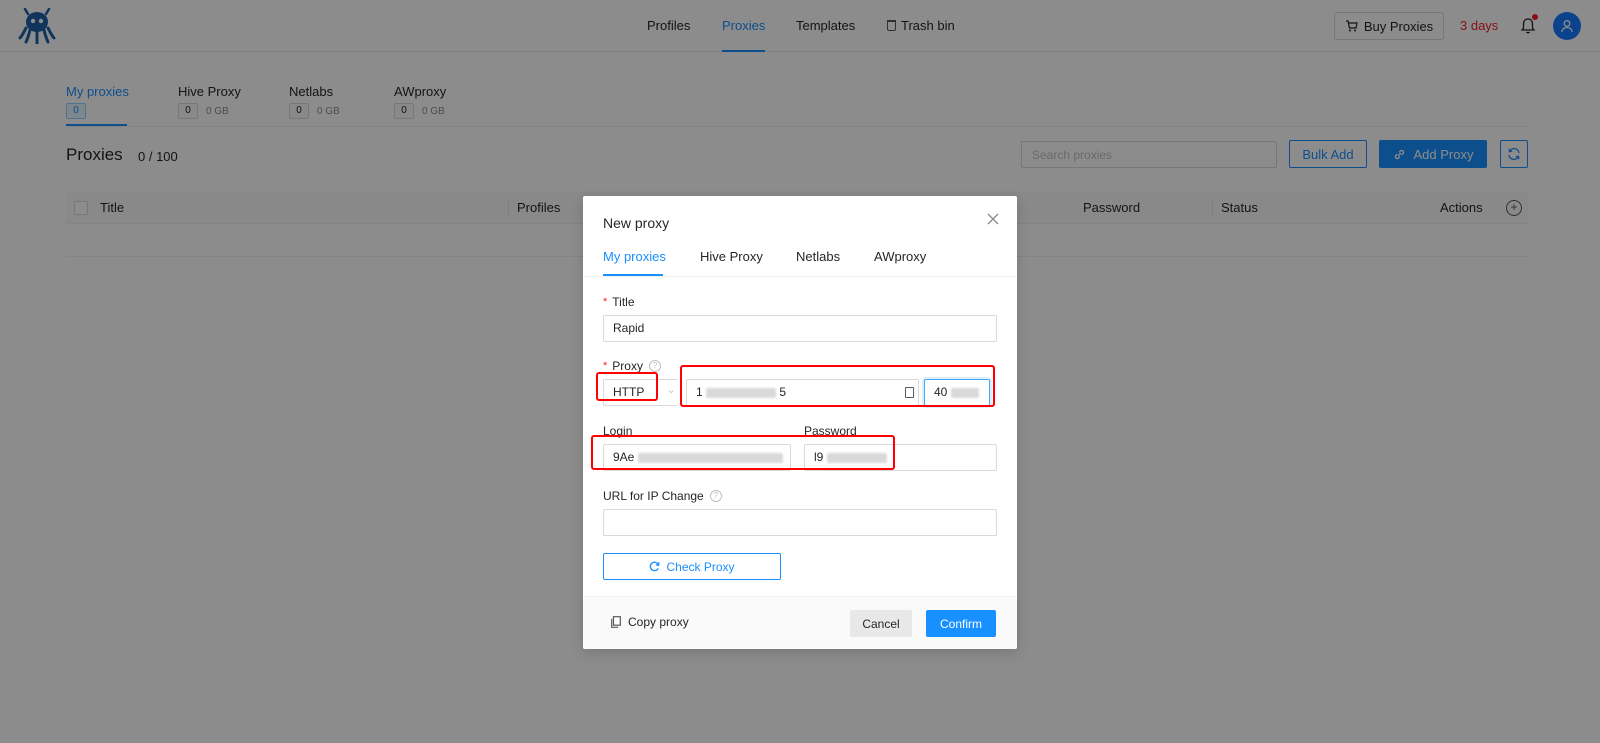  I want to click on proxy-field-label: * Proxy?, so click(632, 366).